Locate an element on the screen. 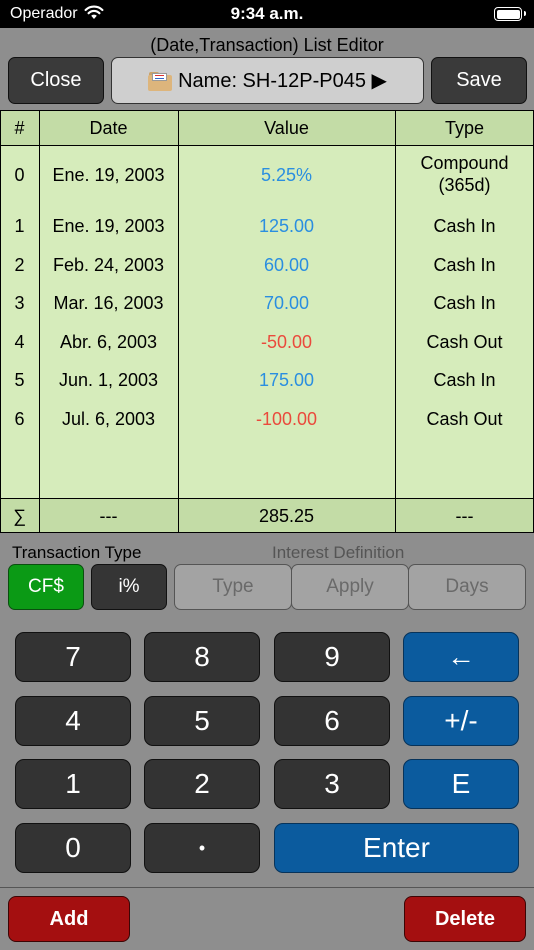  interest-percent-button: i% is located at coordinates (129, 587).